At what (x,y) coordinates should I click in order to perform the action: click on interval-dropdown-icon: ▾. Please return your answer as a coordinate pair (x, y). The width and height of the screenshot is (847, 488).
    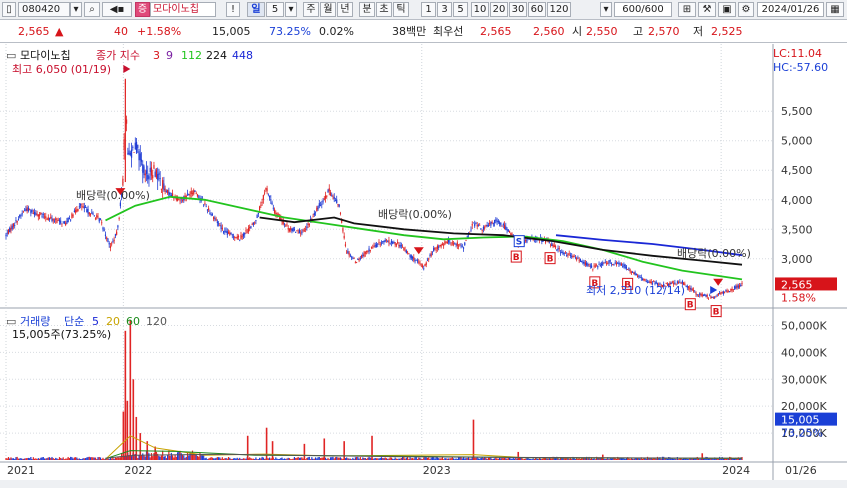
    Looking at the image, I should click on (606, 9).